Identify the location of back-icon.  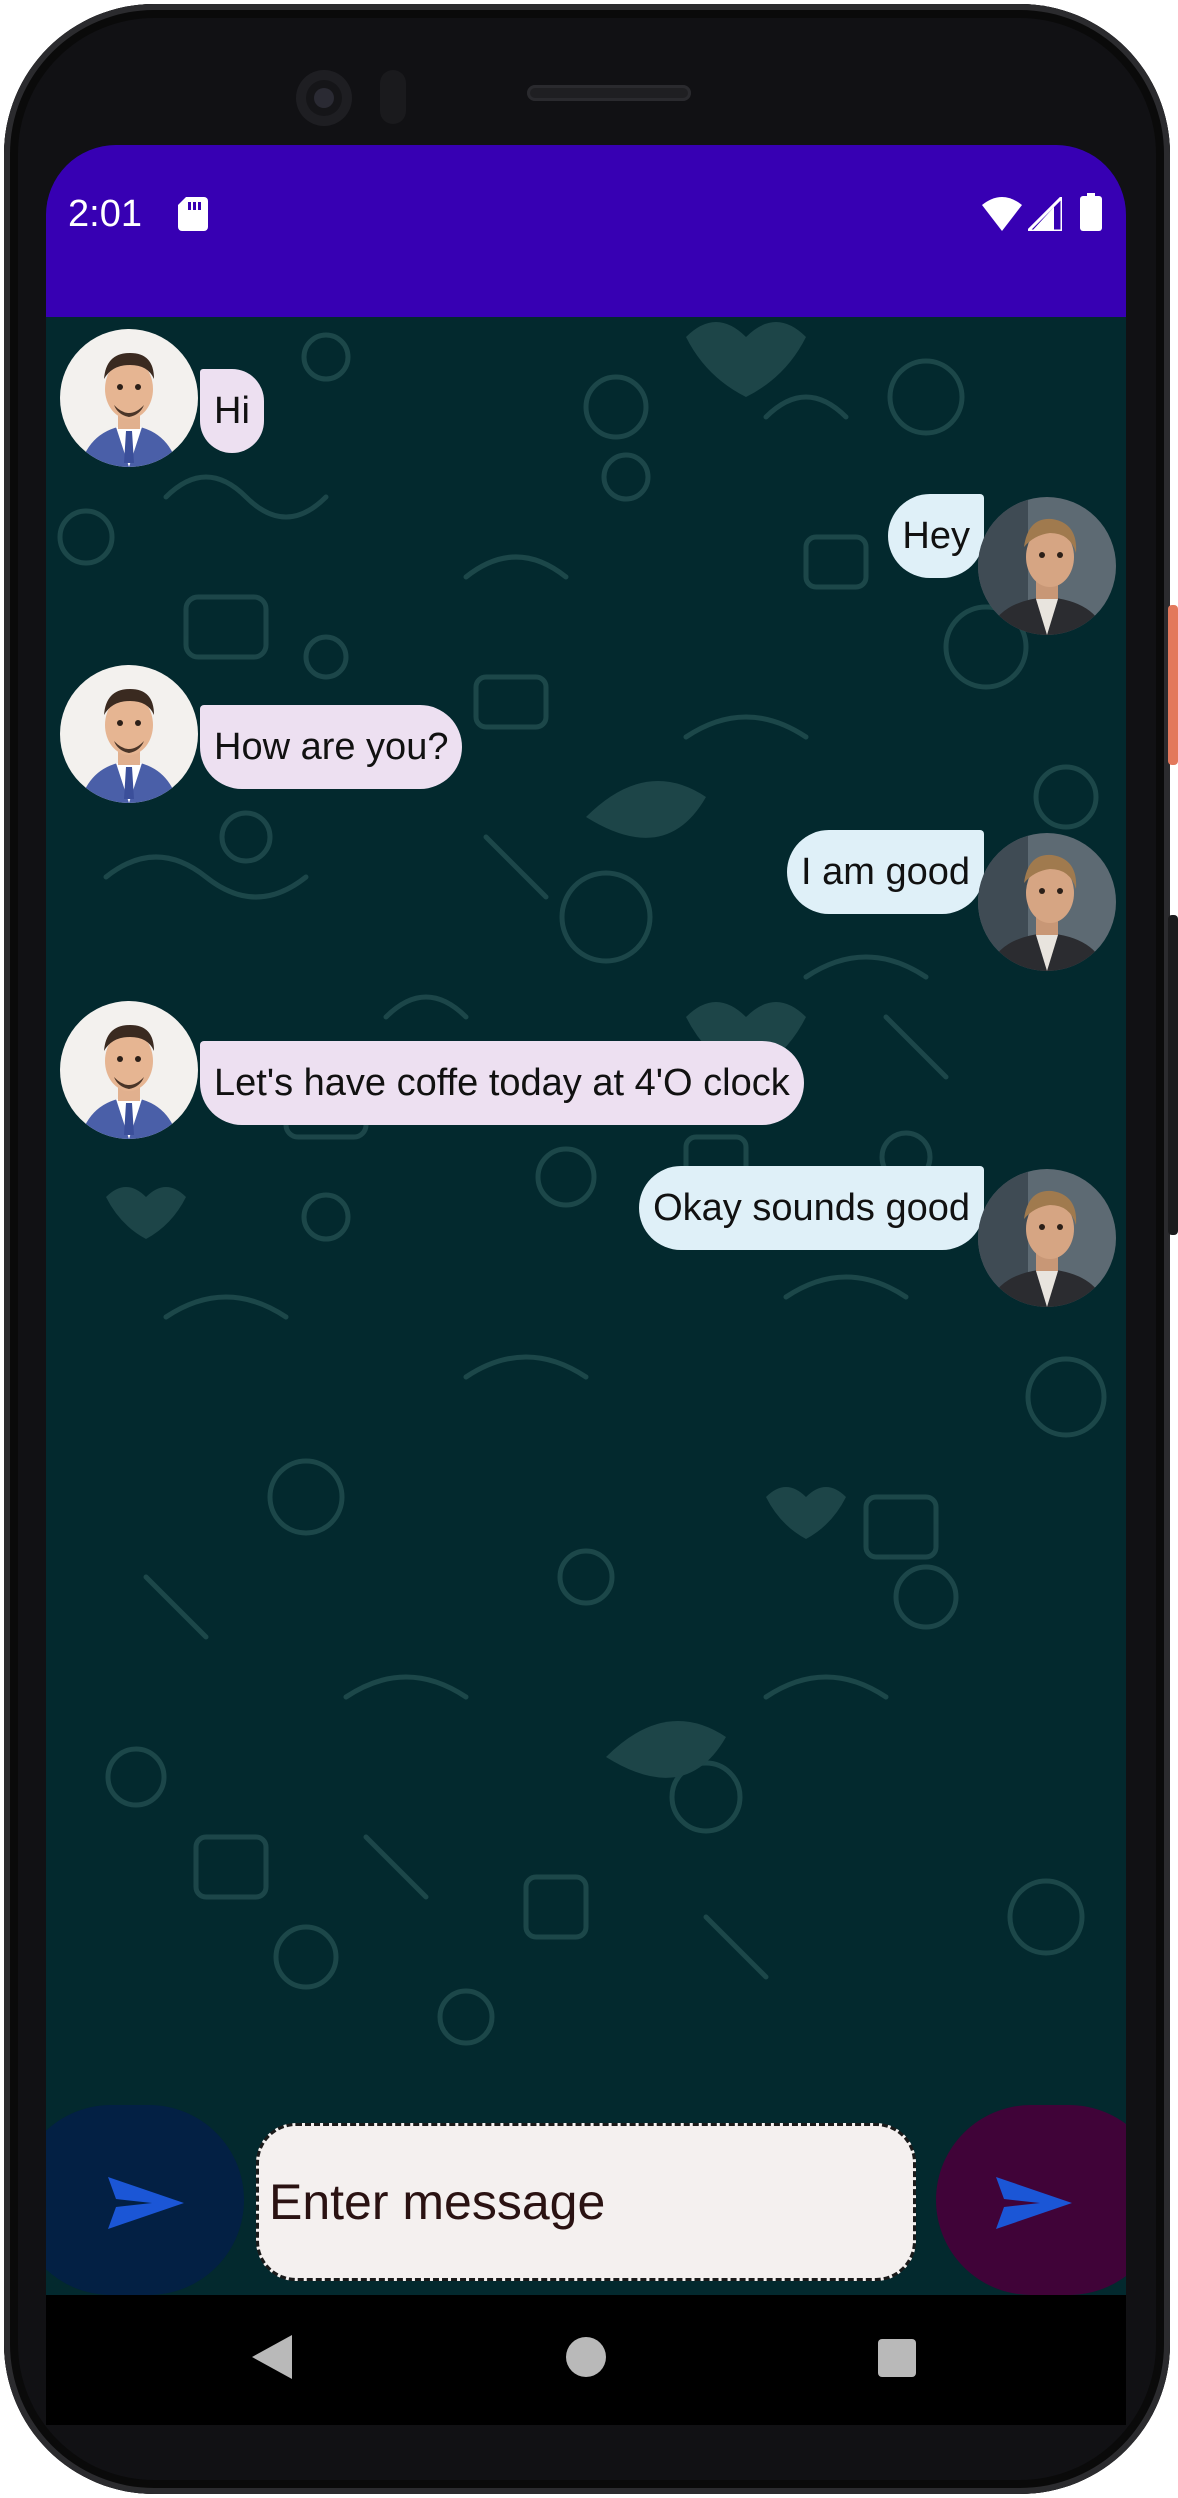
(272, 2357).